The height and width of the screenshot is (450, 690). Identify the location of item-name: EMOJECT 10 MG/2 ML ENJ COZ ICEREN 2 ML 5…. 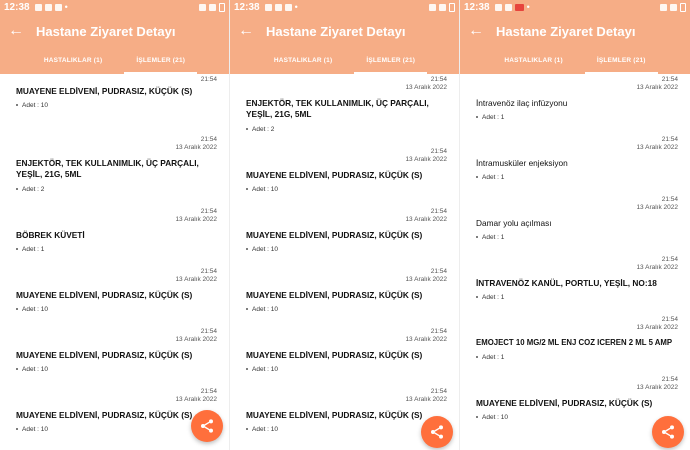
(574, 342).